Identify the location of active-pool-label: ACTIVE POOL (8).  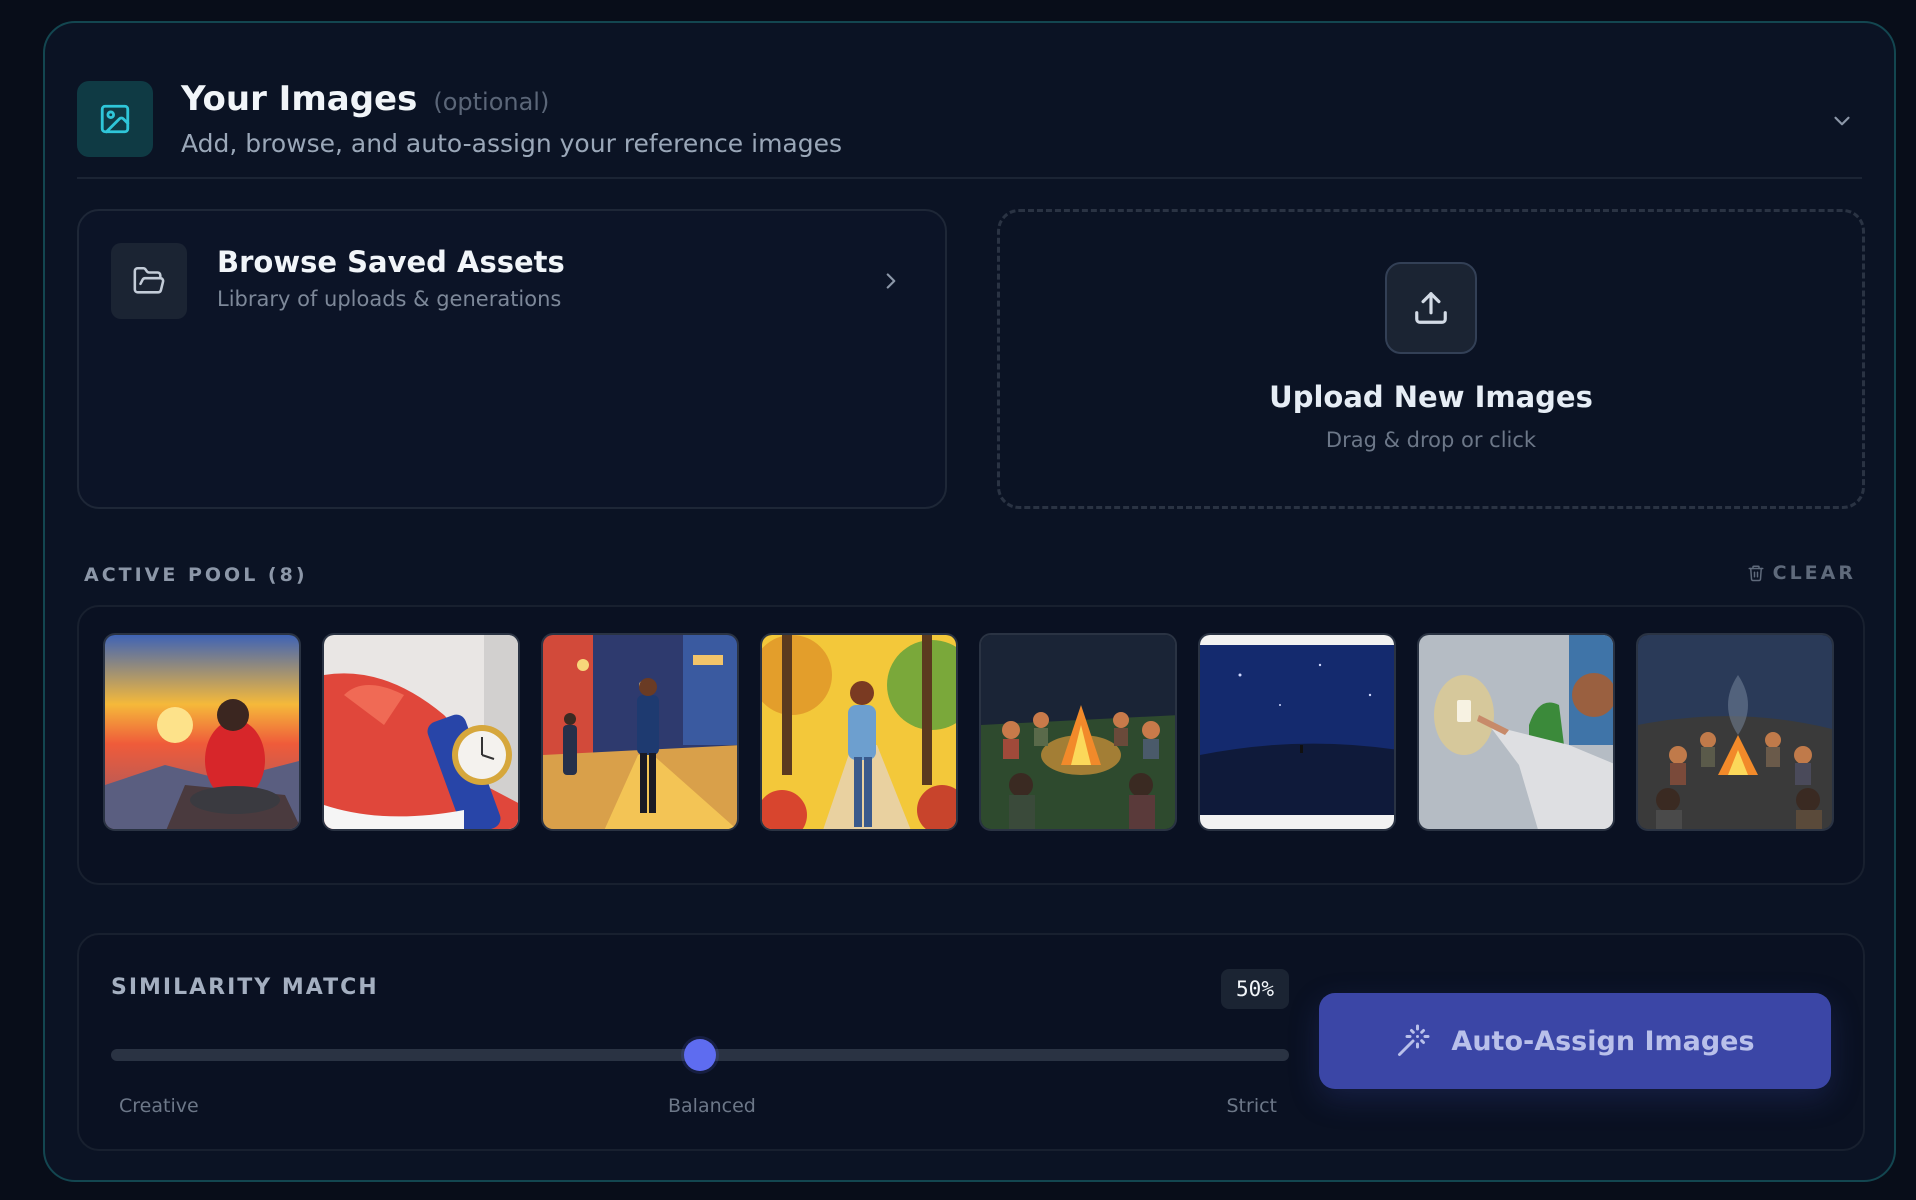
(196, 575).